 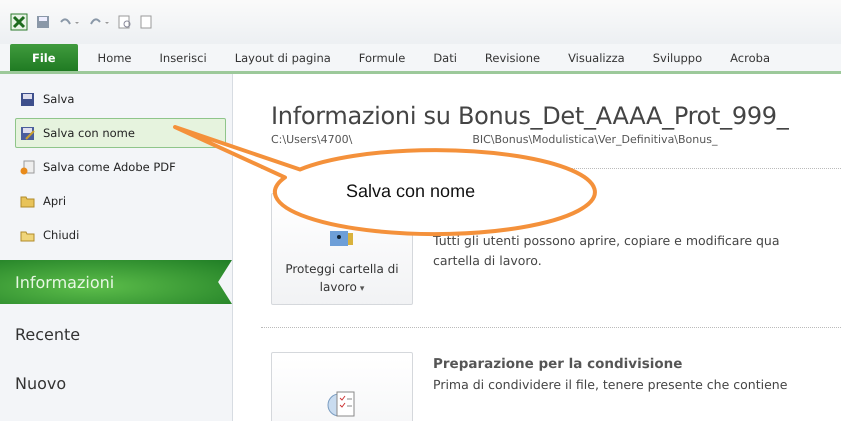 What do you see at coordinates (27, 167) in the screenshot?
I see `document-icon` at bounding box center [27, 167].